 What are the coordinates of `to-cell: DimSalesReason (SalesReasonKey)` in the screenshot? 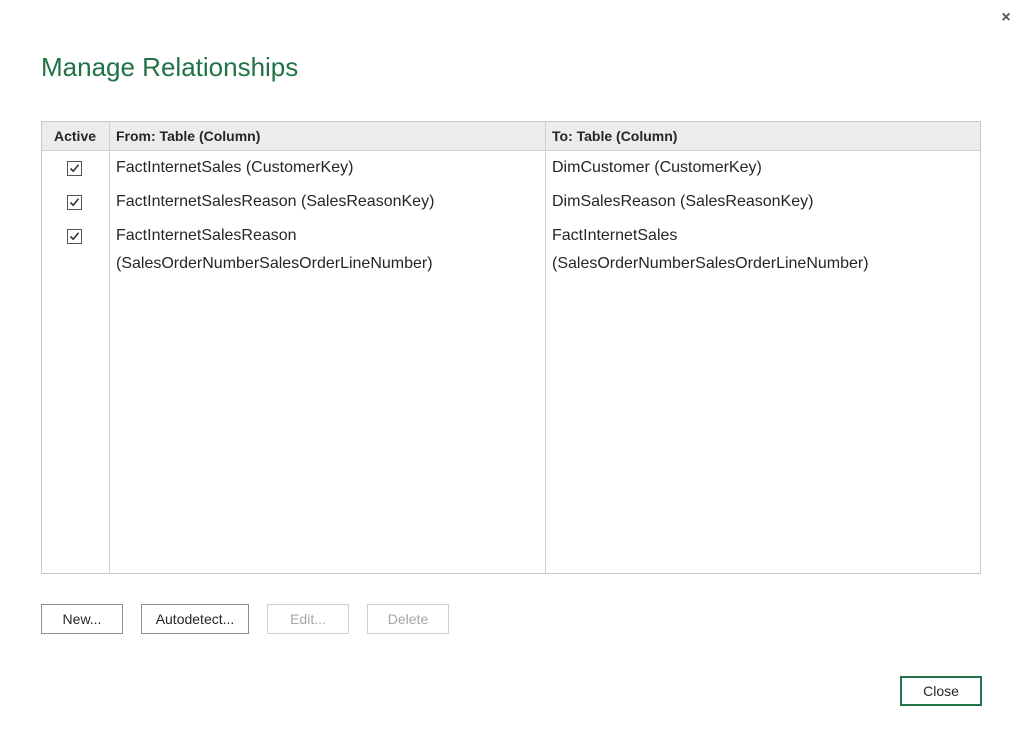 It's located at (683, 201).